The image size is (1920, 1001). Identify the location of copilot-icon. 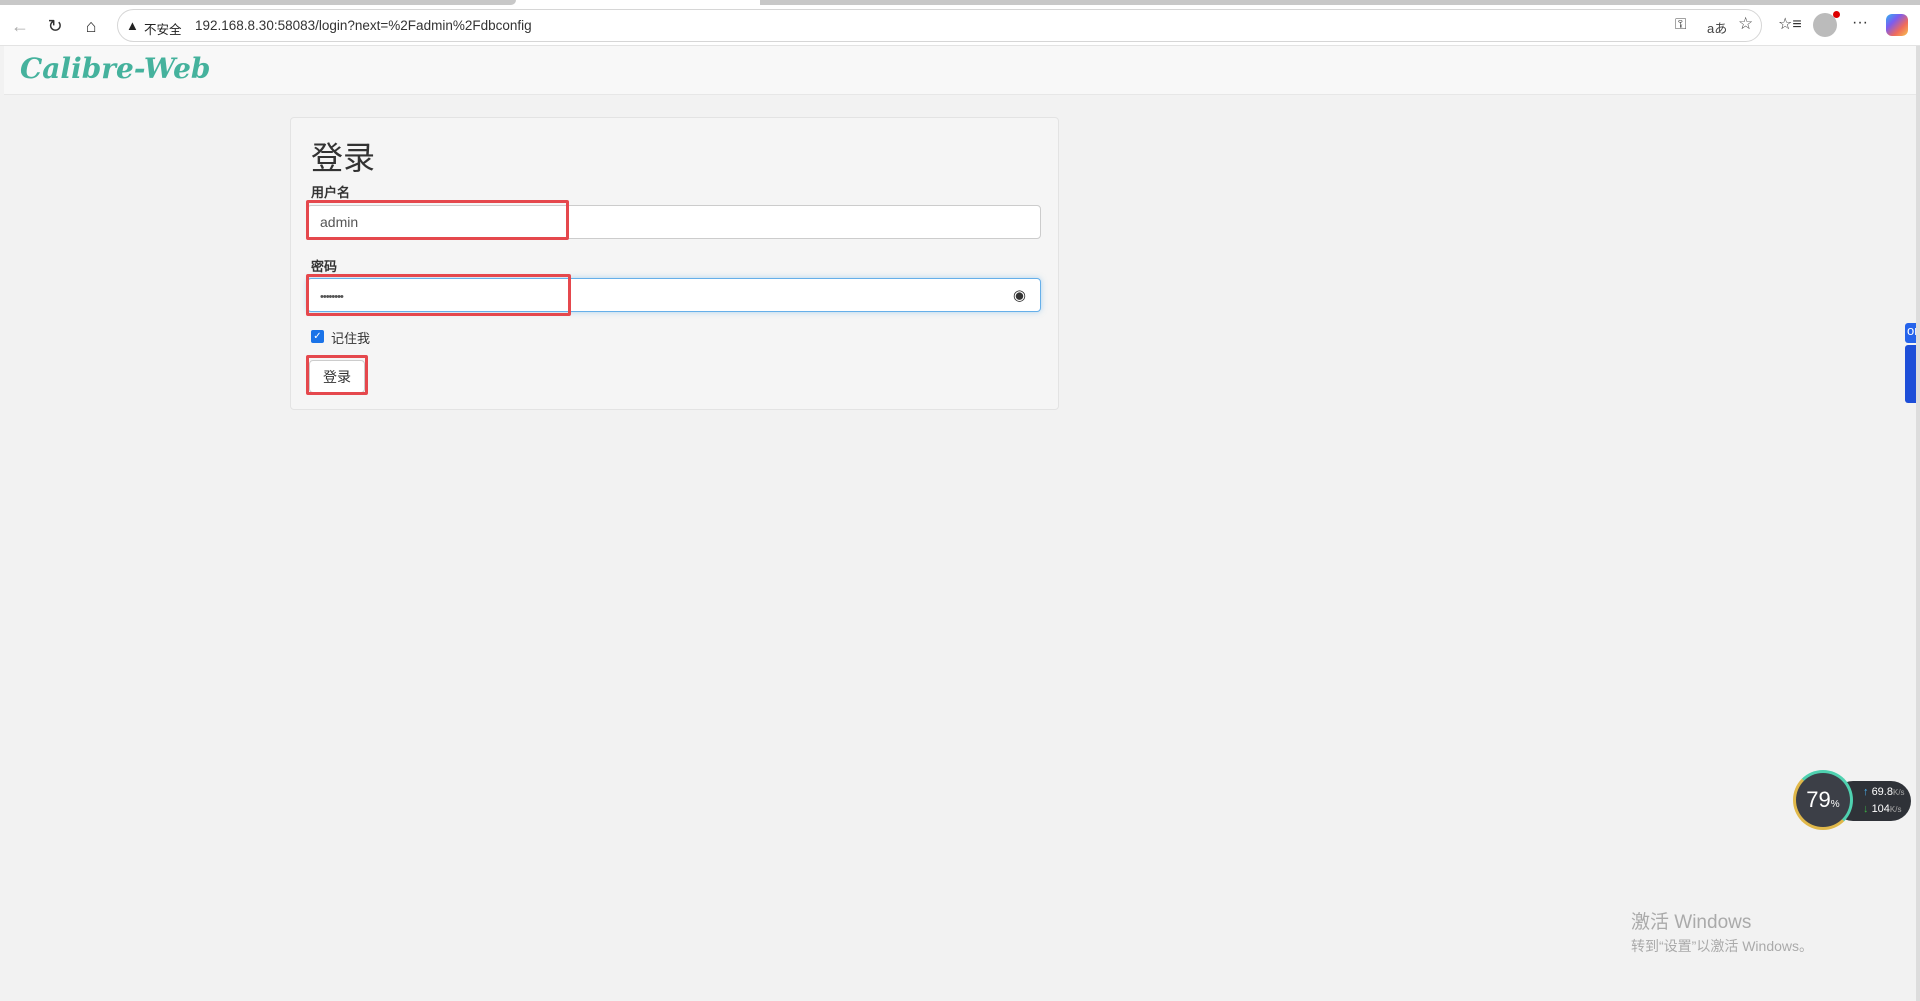
(1897, 25).